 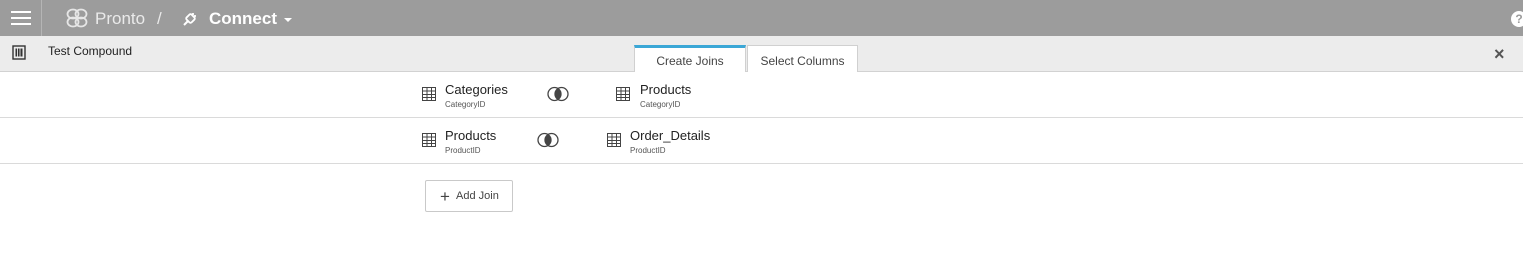 What do you see at coordinates (660, 104) in the screenshot?
I see `right-join-field: CategoryID` at bounding box center [660, 104].